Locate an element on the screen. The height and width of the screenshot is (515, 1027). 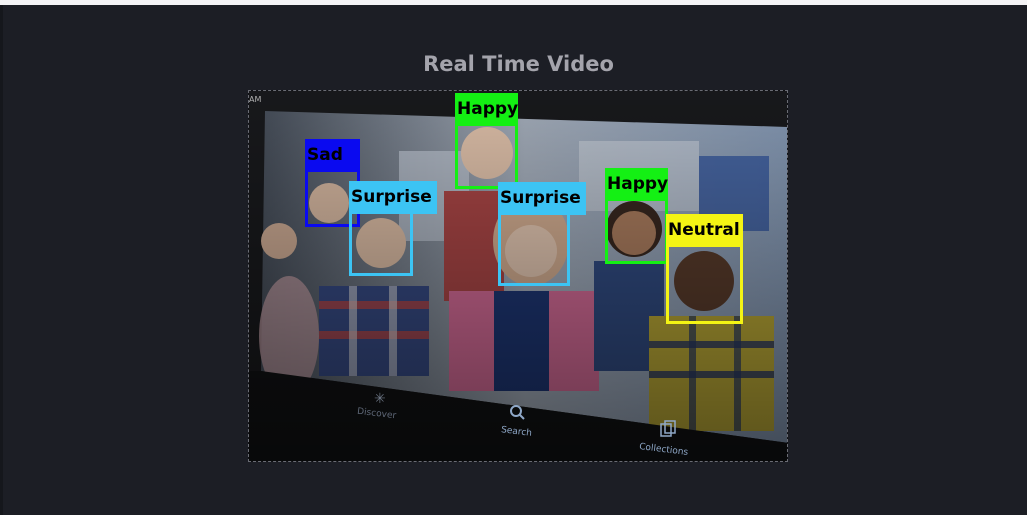
detection-label-happy-2: Happy is located at coordinates (636, 184).